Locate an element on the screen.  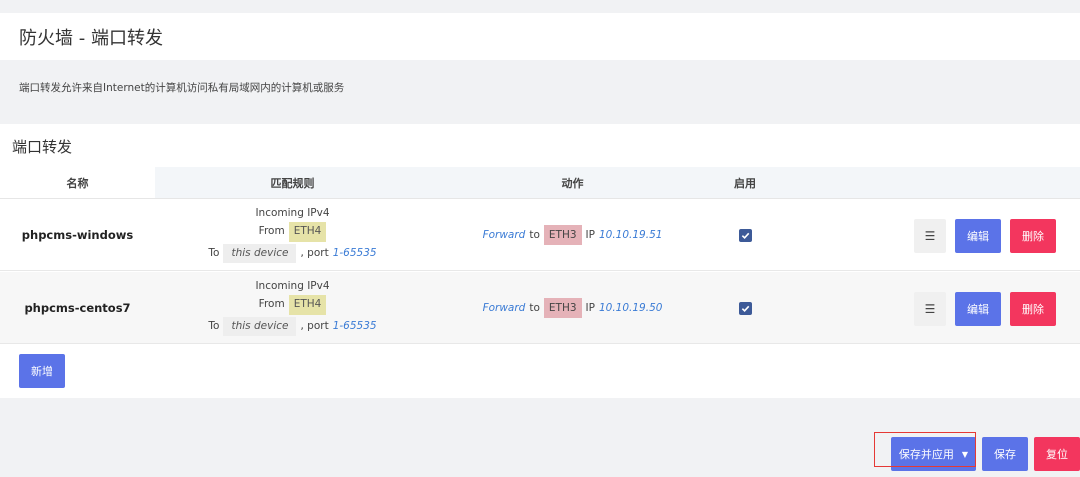
action-rule: Forward to ETH3 IP 10.10.19.51 is located at coordinates (572, 235).